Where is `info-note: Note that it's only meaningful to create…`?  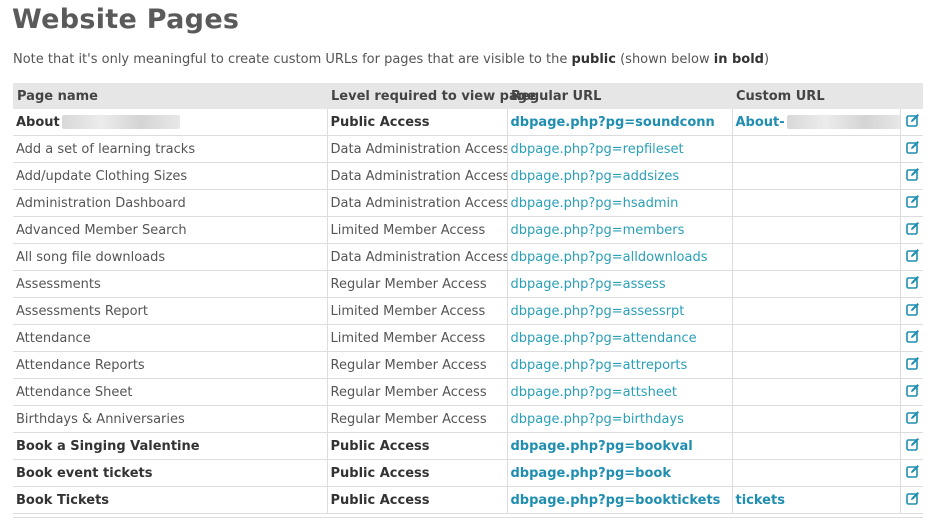
info-note: Note that it's only meaningful to create… is located at coordinates (391, 59).